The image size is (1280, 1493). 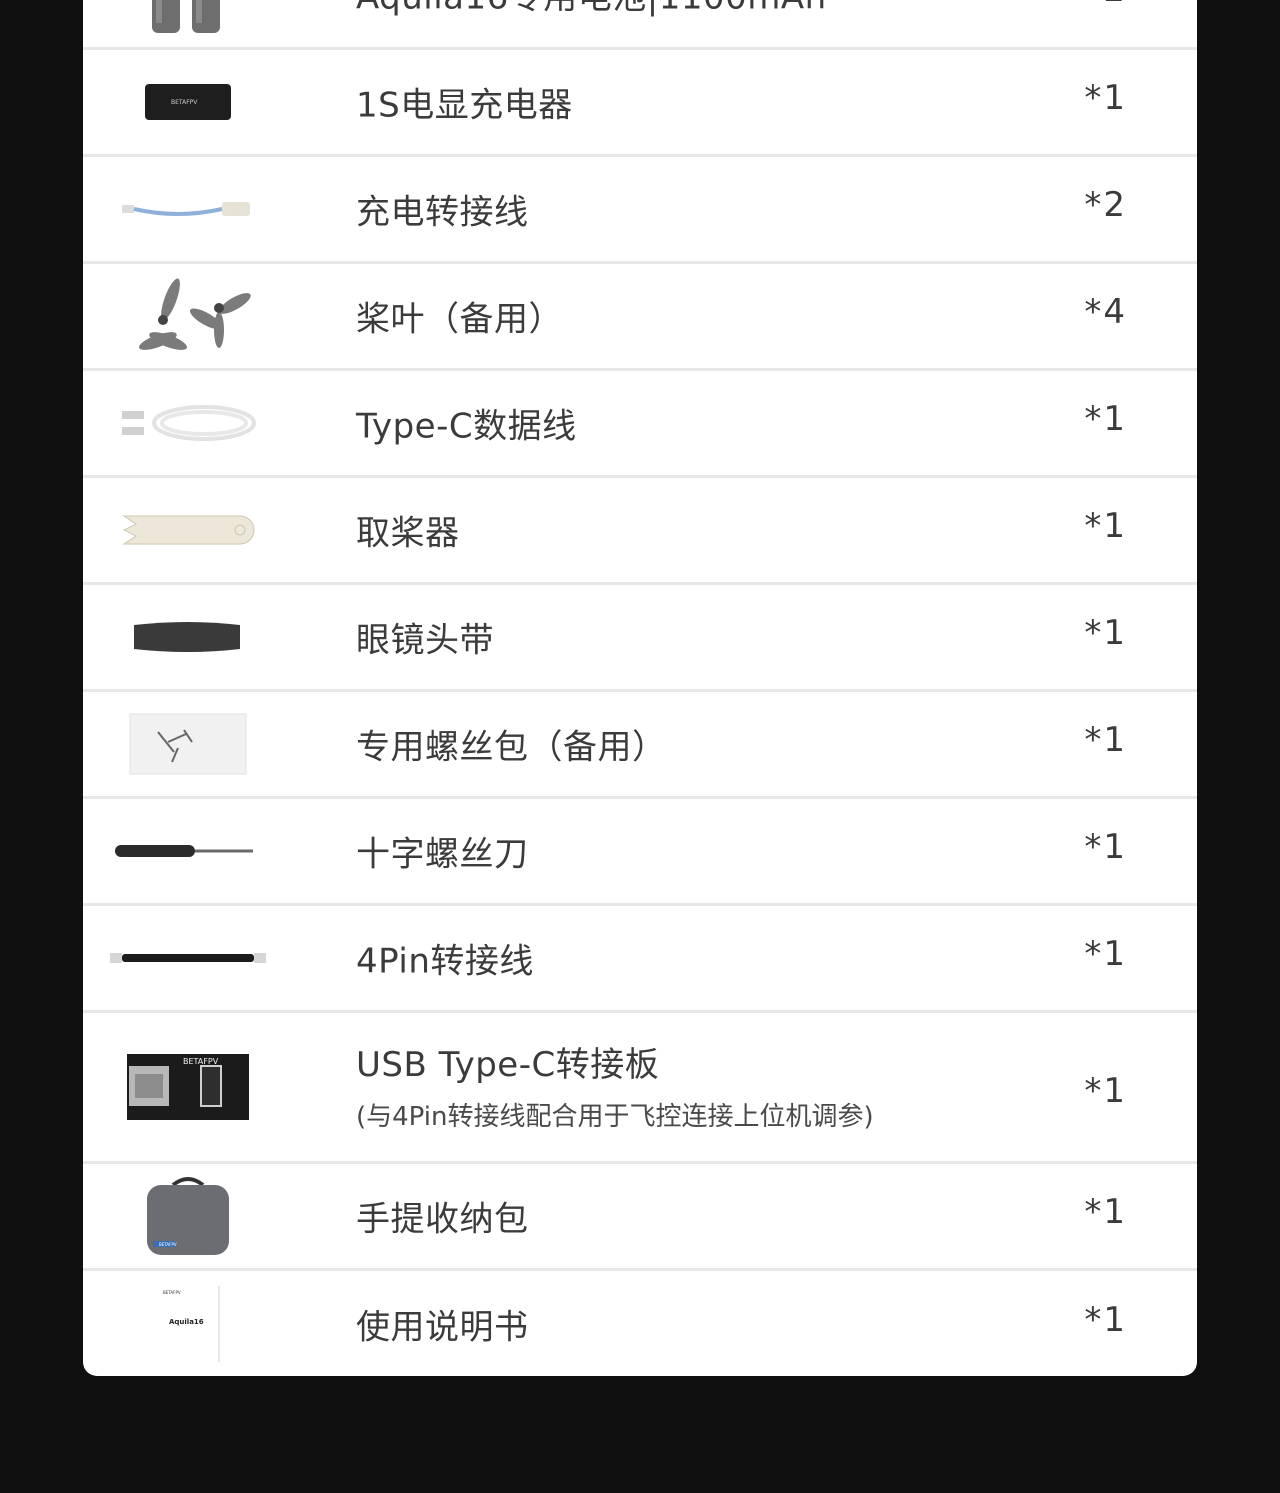 I want to click on prop-remover-icon, so click(x=188, y=530).